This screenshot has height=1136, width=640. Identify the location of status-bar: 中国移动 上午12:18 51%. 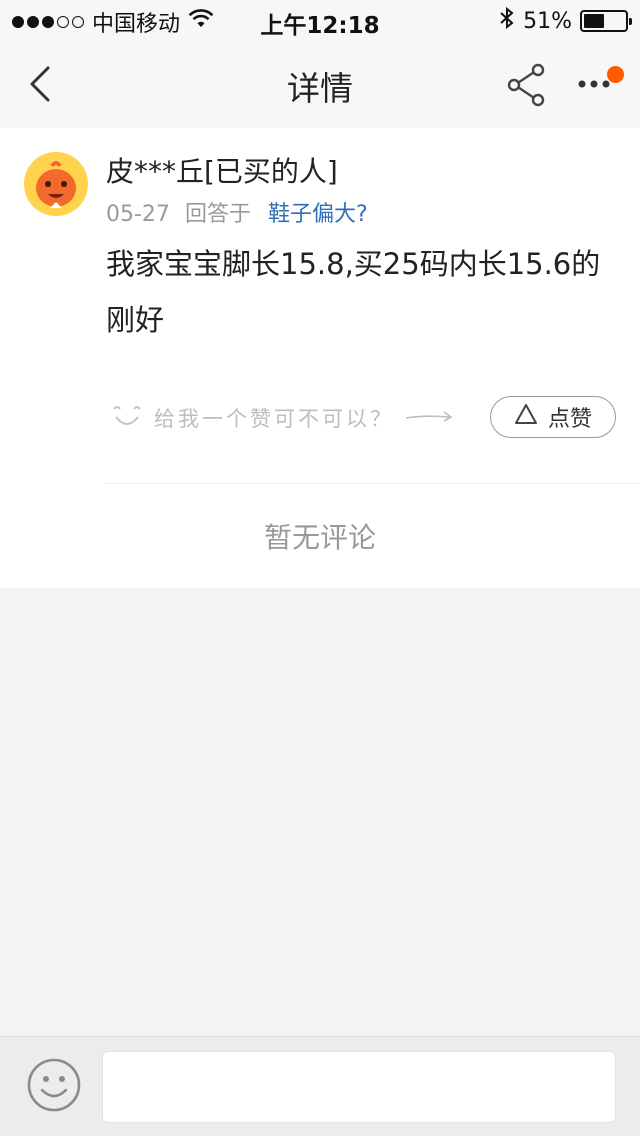
(320, 20).